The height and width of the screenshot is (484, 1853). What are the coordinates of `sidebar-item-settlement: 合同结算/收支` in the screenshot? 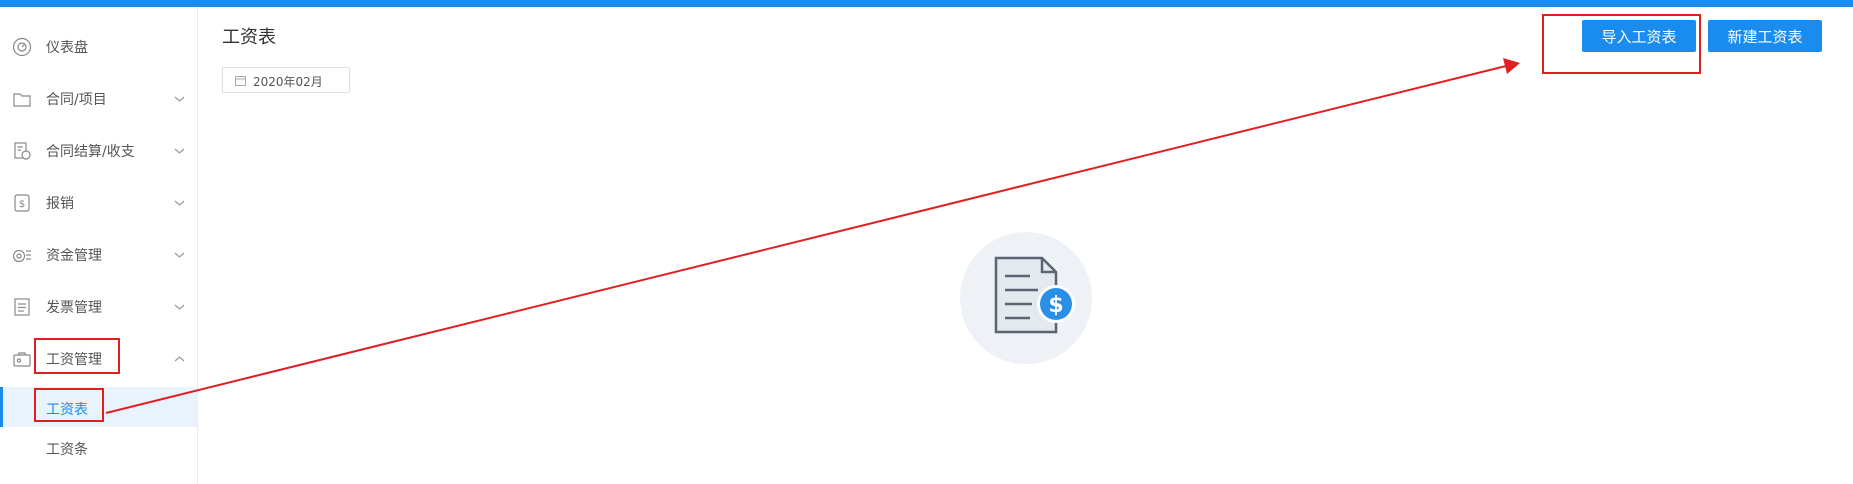 It's located at (98, 151).